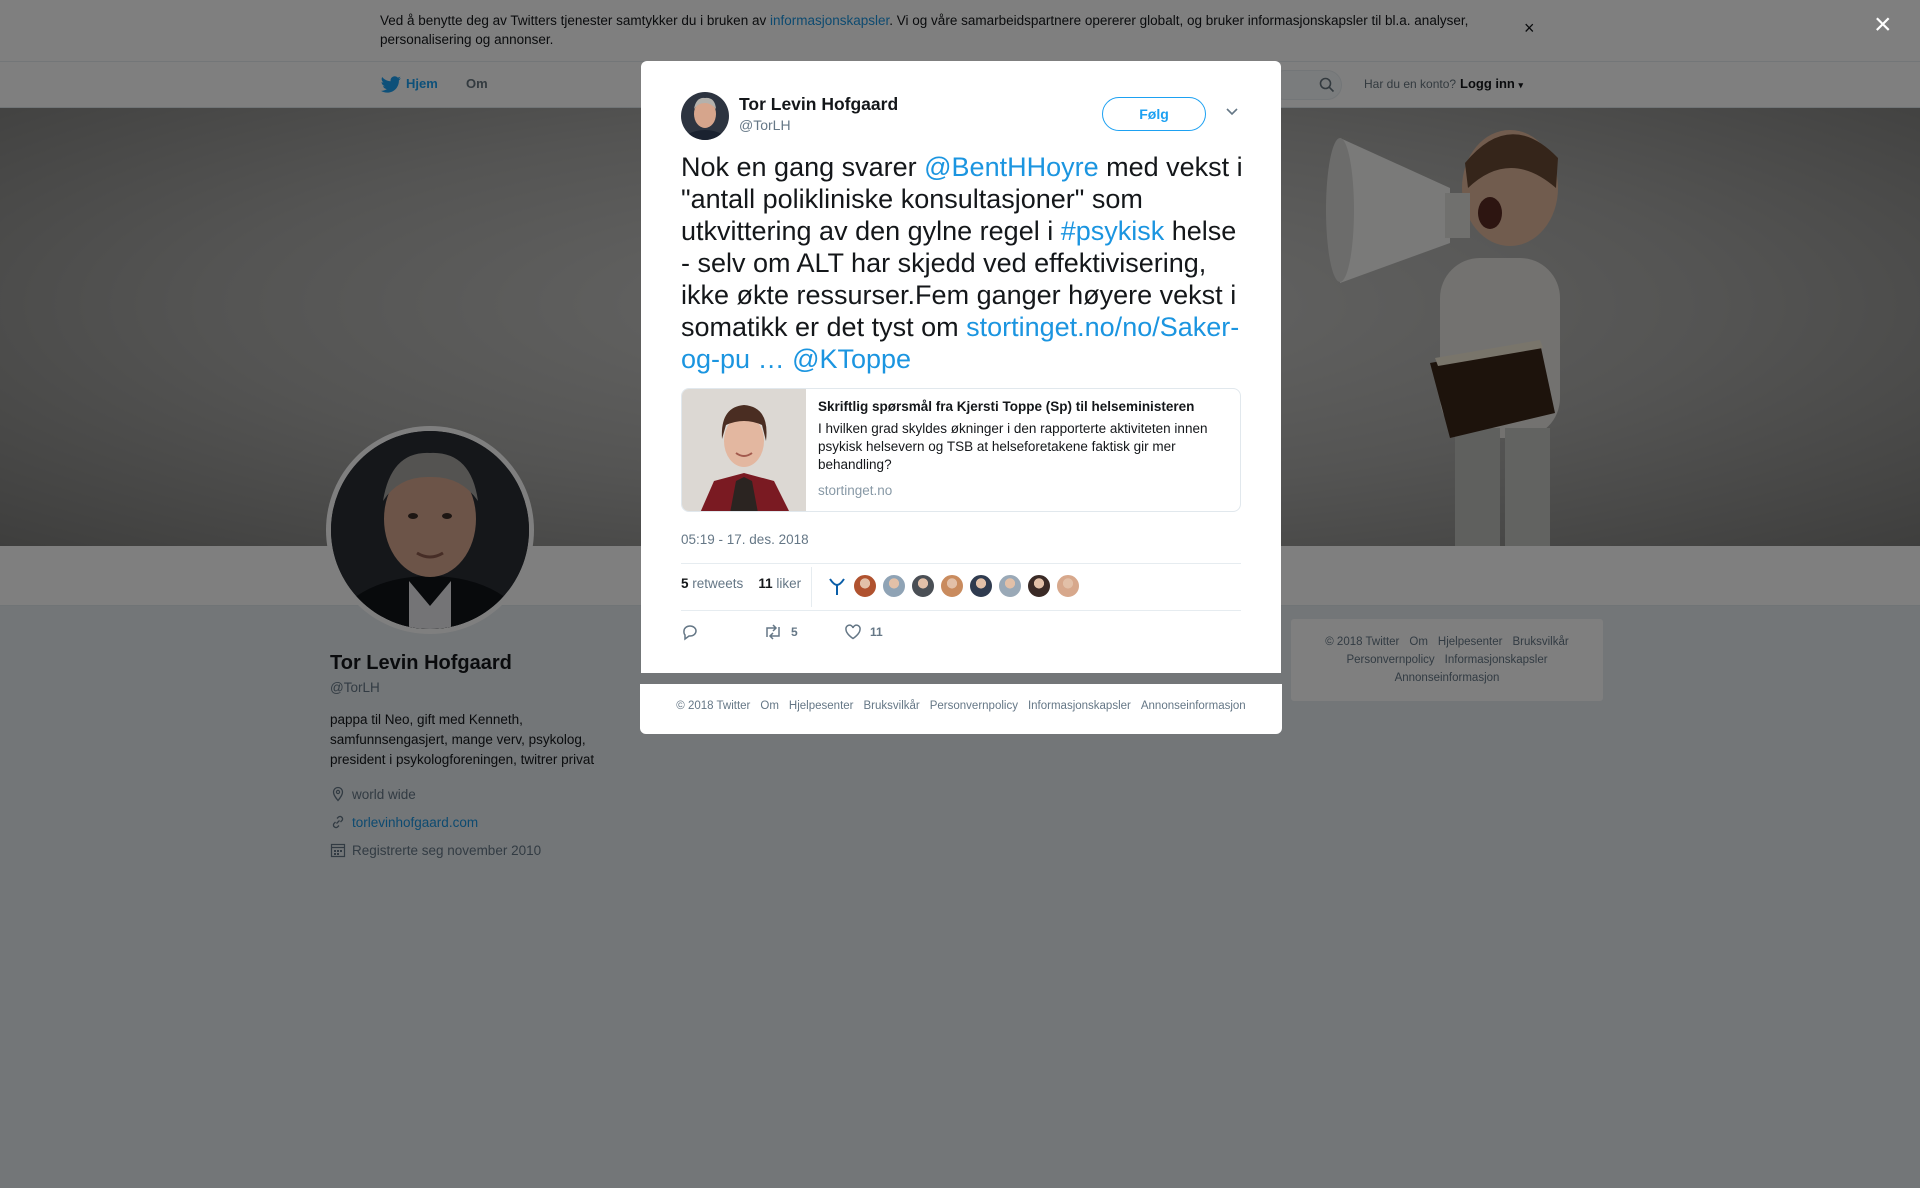 This screenshot has height=1188, width=1920. Describe the element at coordinates (788, 583) in the screenshot. I see `like-label: liker` at that location.